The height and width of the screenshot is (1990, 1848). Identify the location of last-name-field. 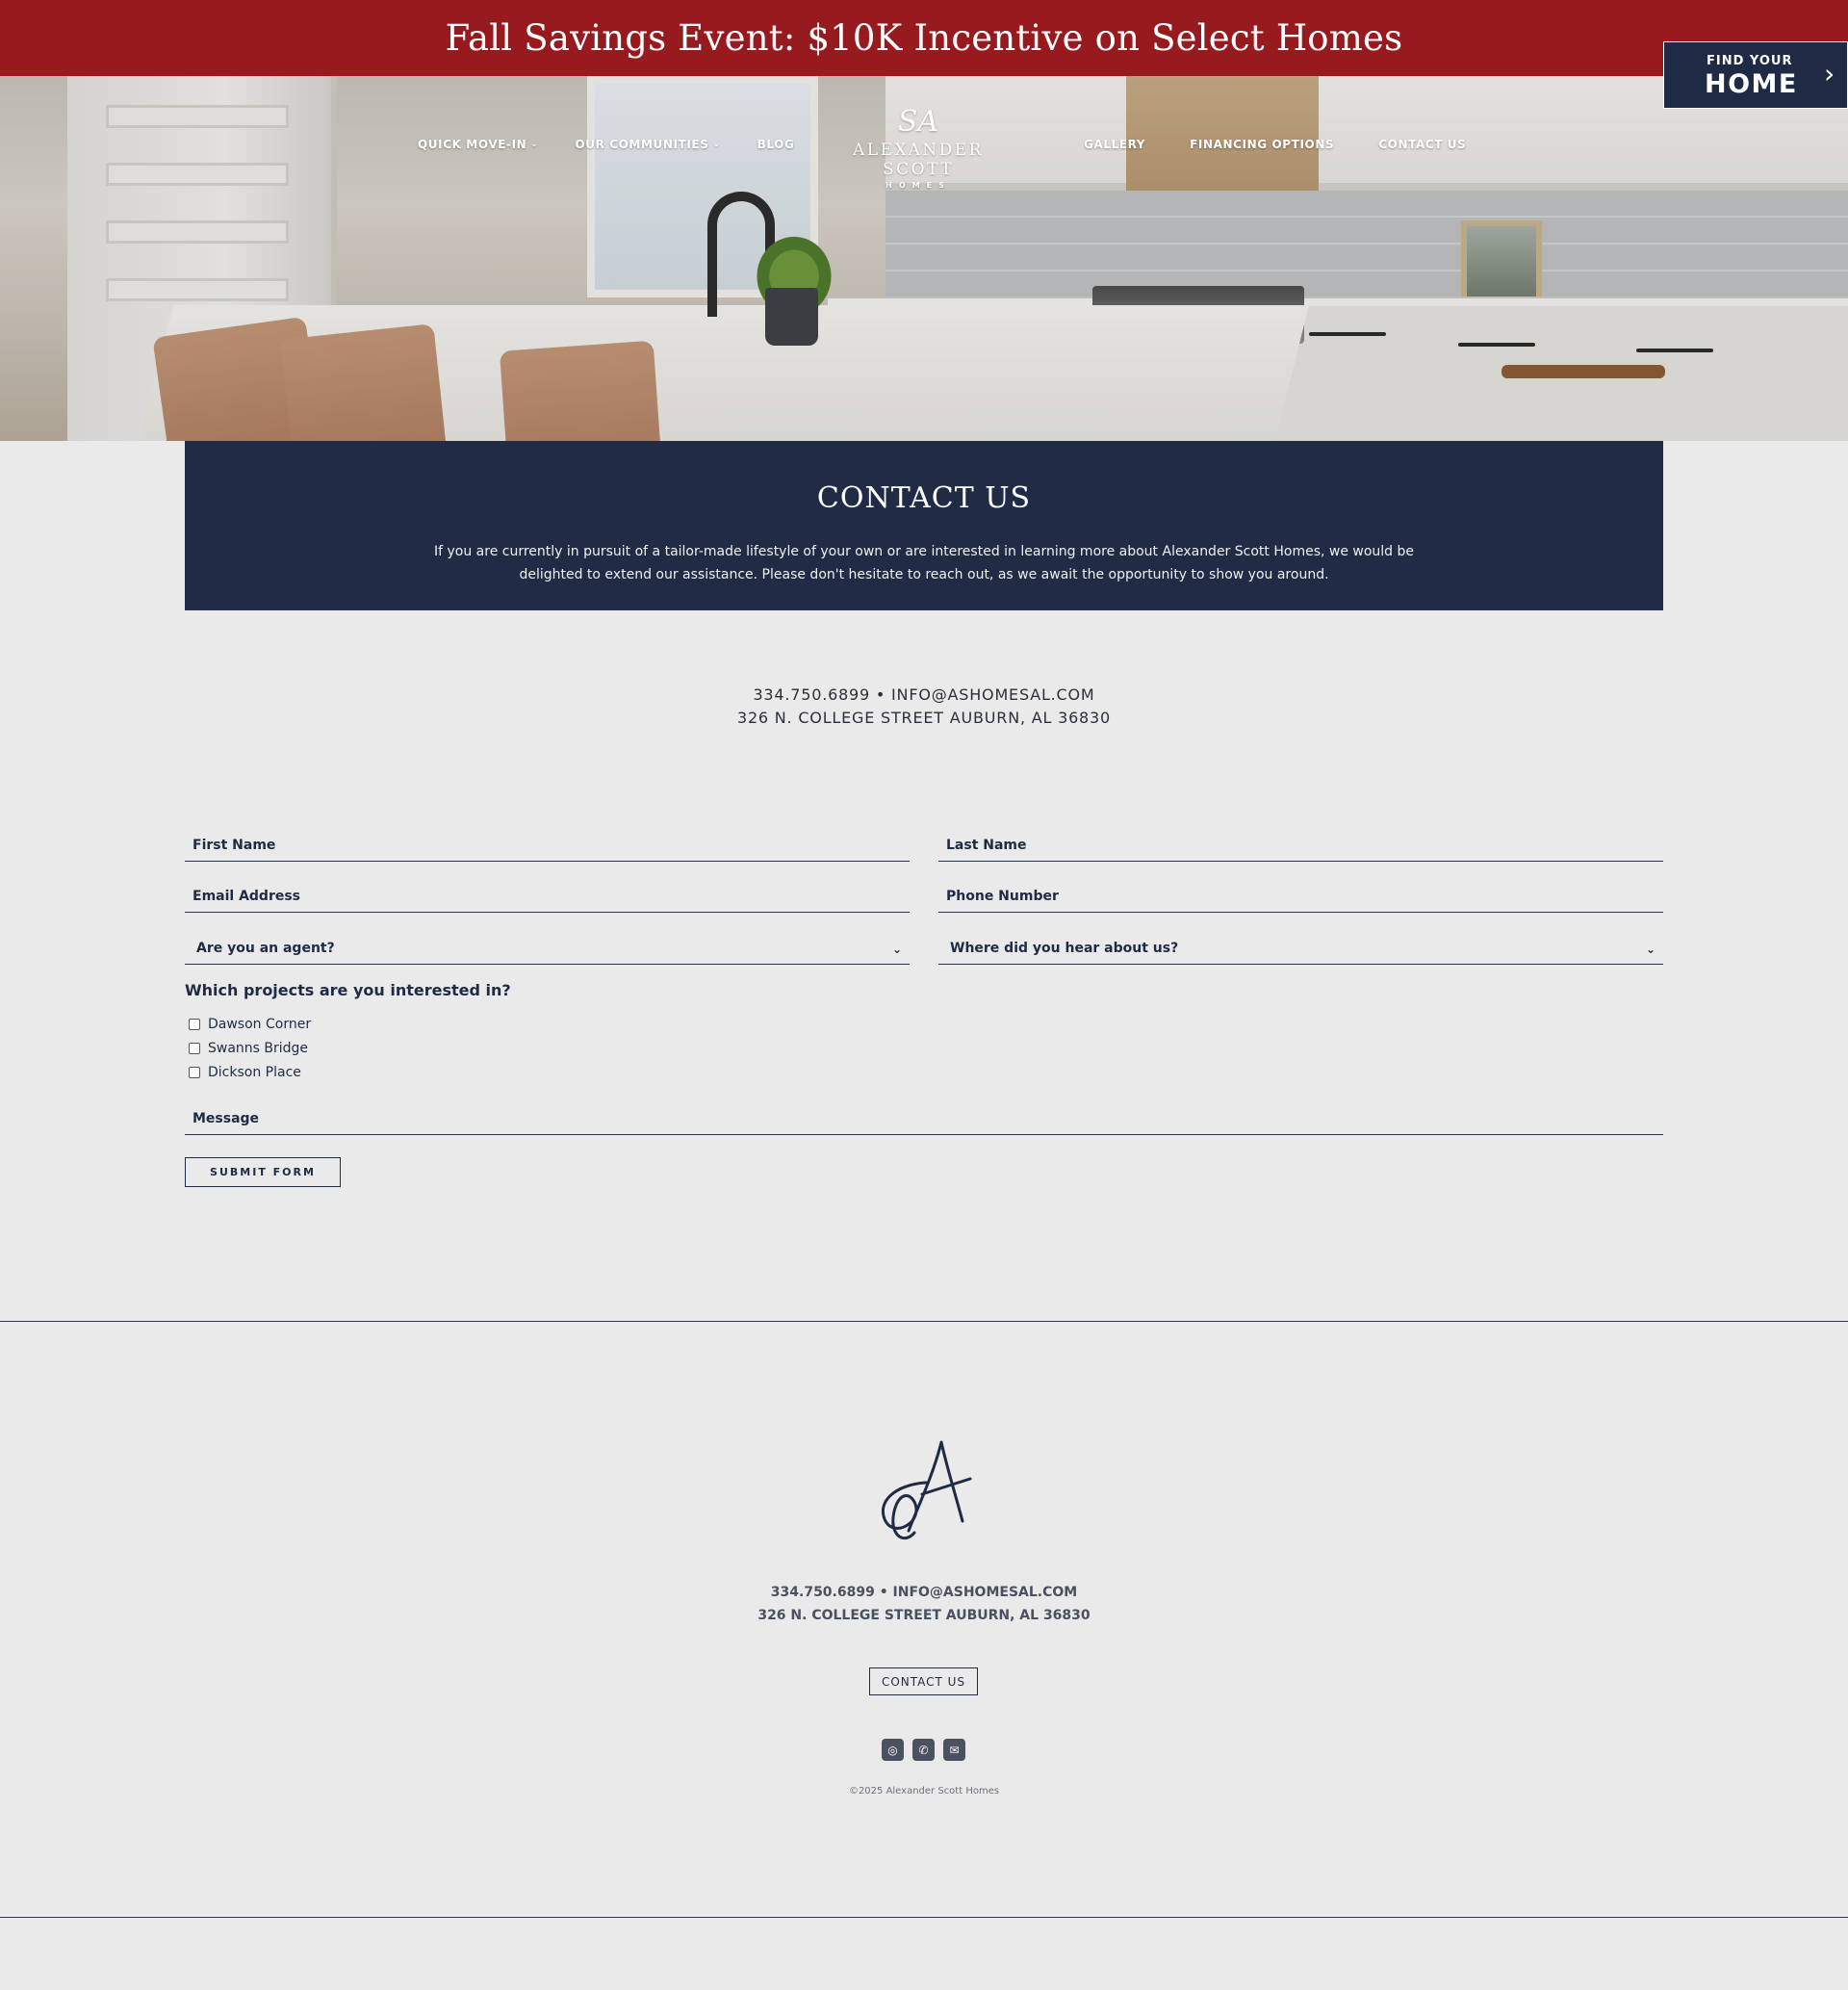
(1300, 844).